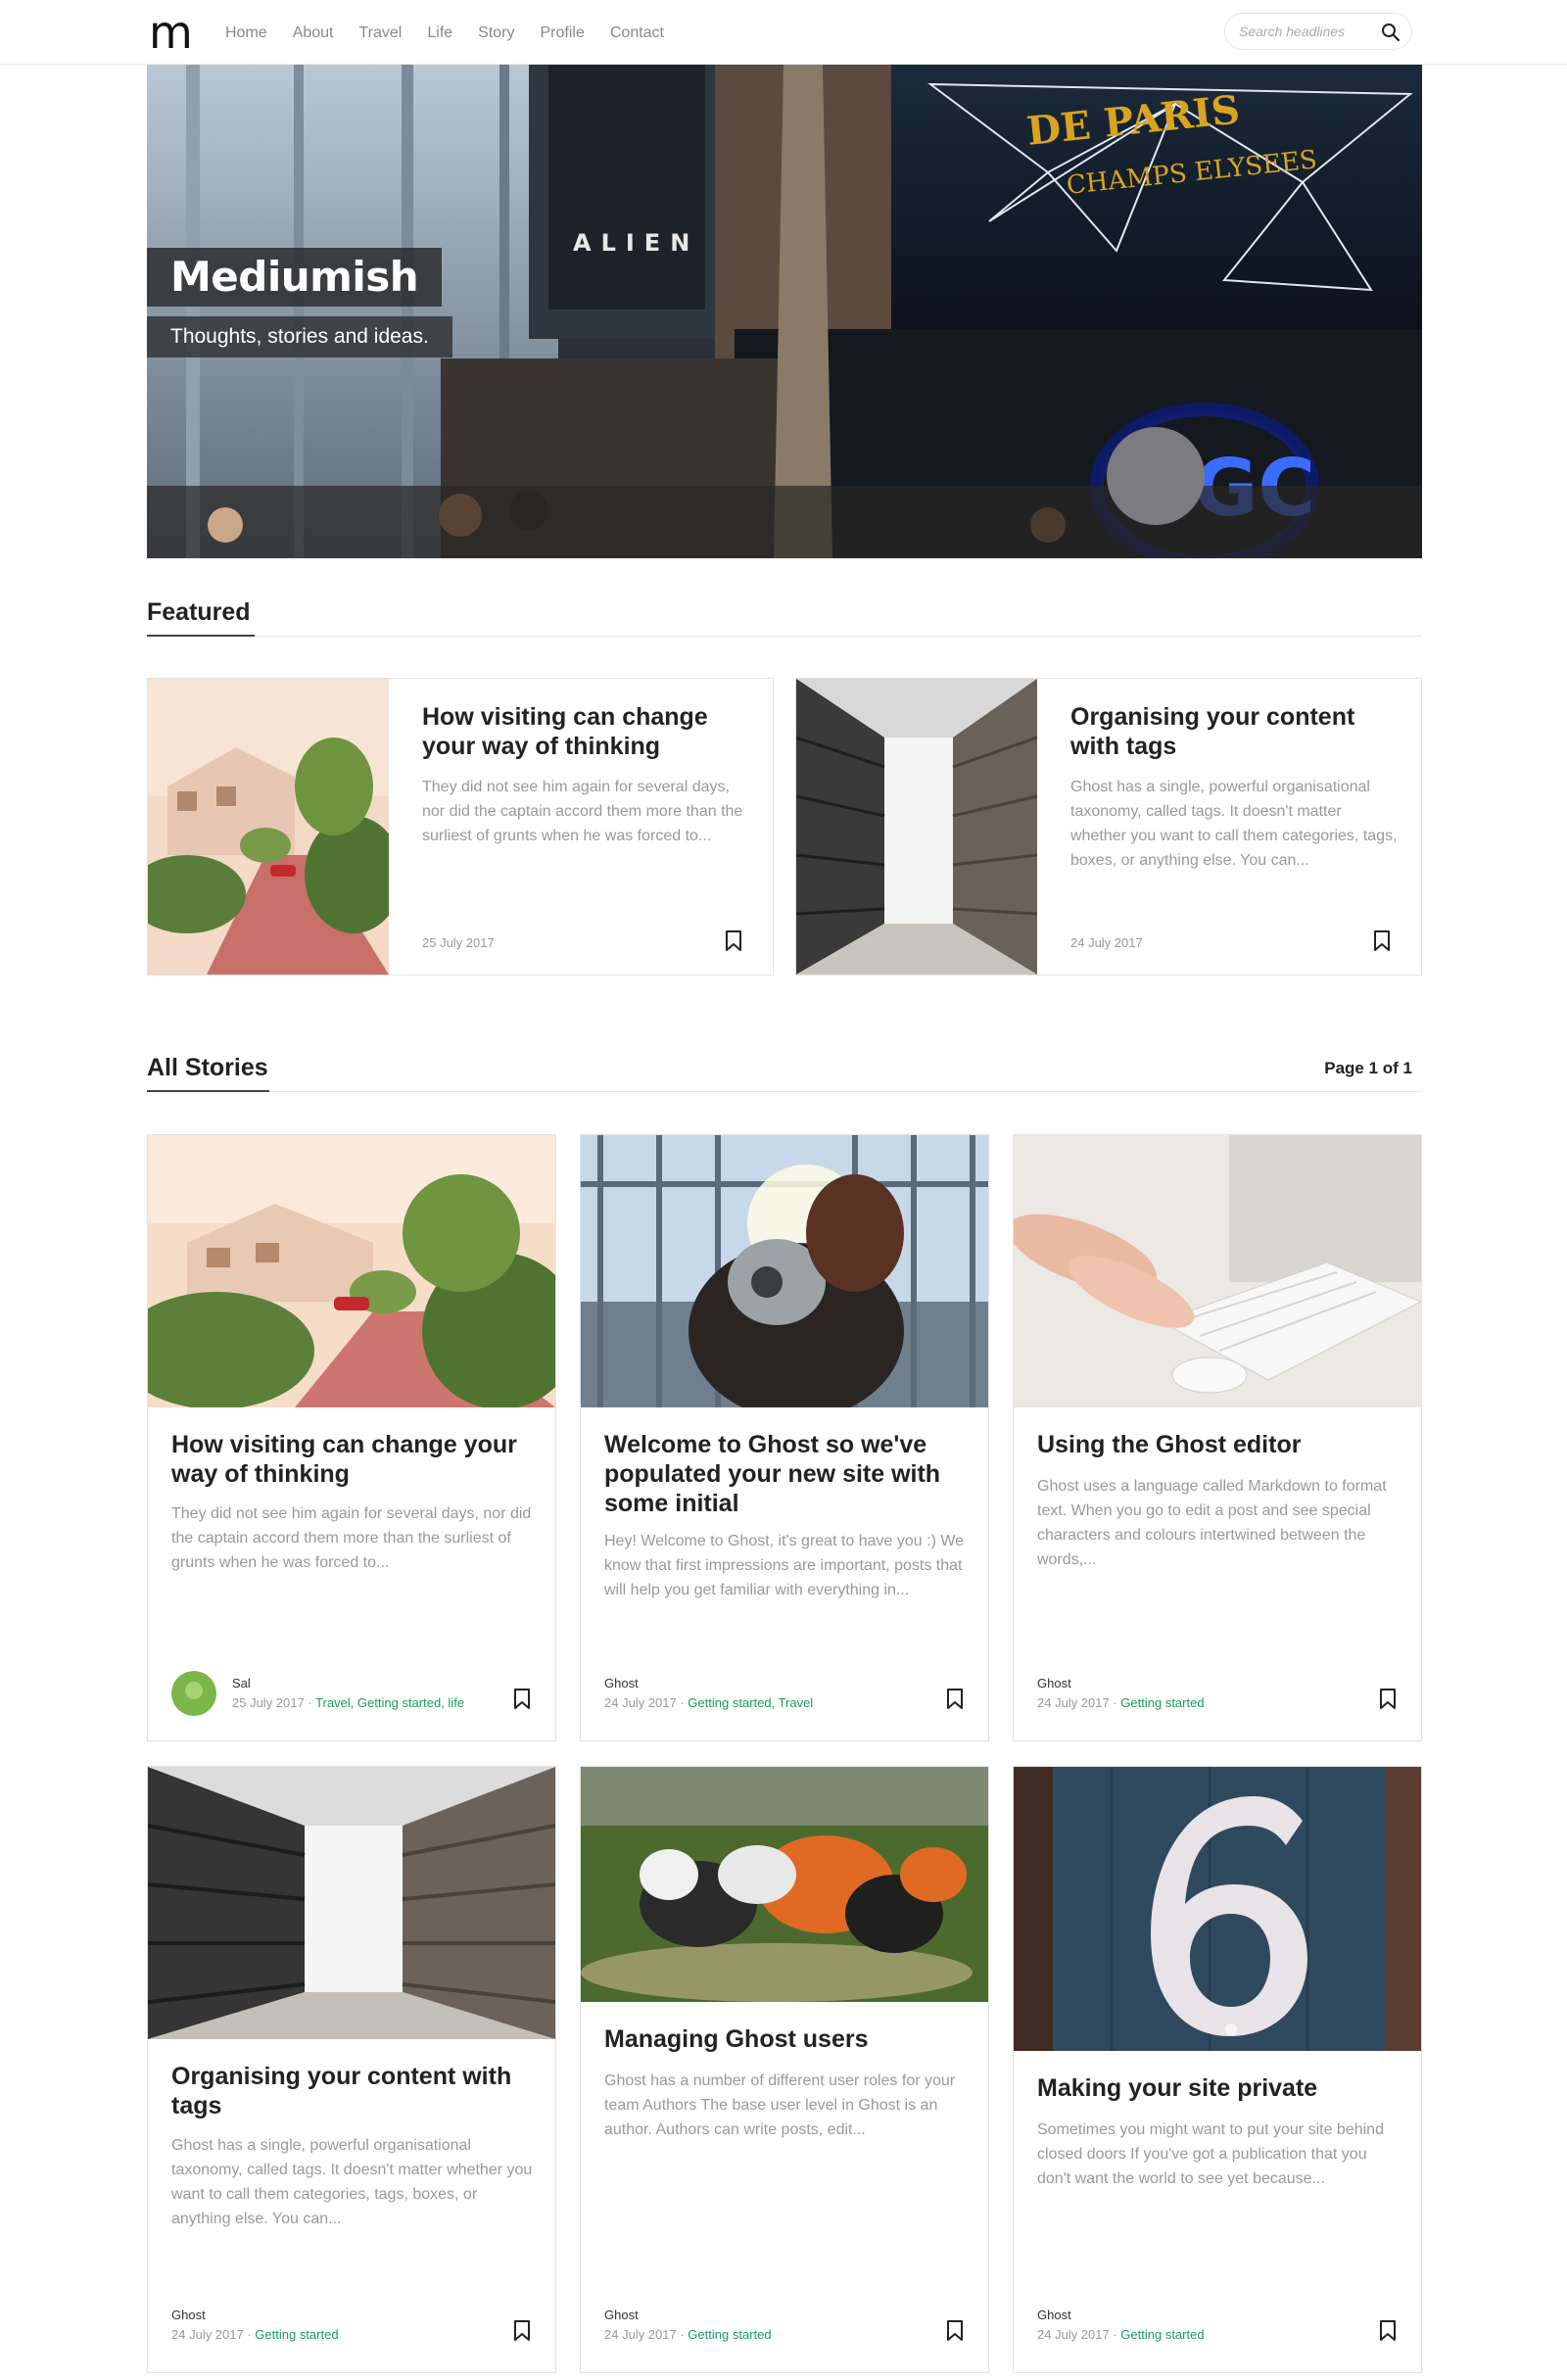  Describe the element at coordinates (1235, 731) in the screenshot. I see `featured-title: Organising your content with tags` at that location.